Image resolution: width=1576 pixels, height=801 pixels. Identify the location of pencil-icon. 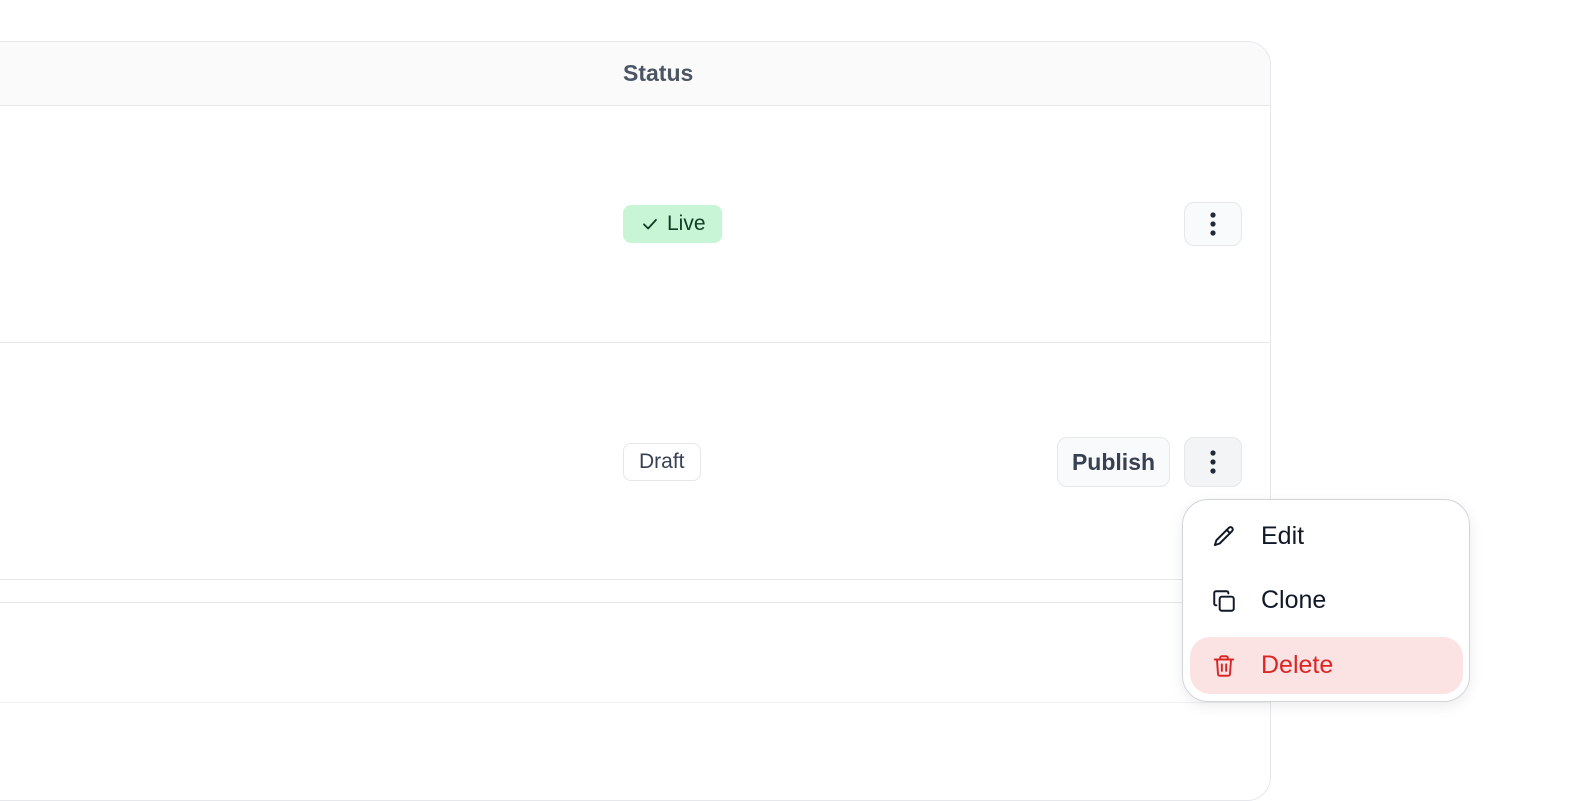
(1223, 535).